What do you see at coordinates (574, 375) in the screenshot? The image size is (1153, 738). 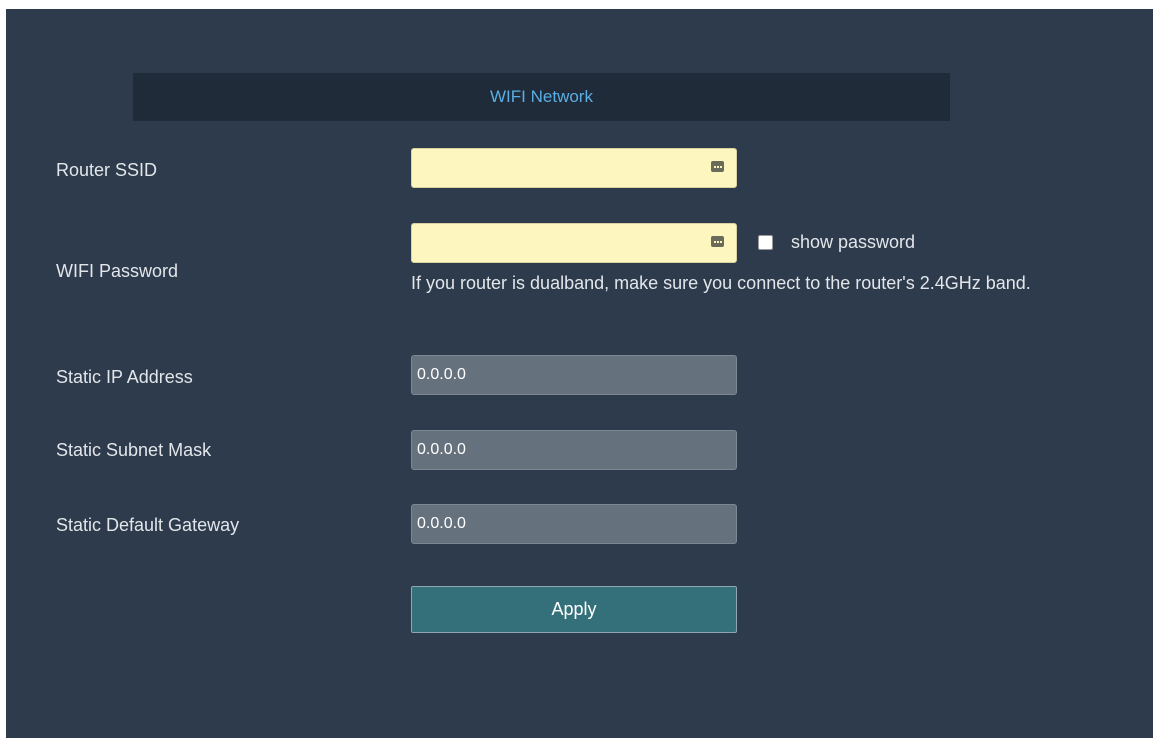 I see `static-ip-input: 0.0.0.0` at bounding box center [574, 375].